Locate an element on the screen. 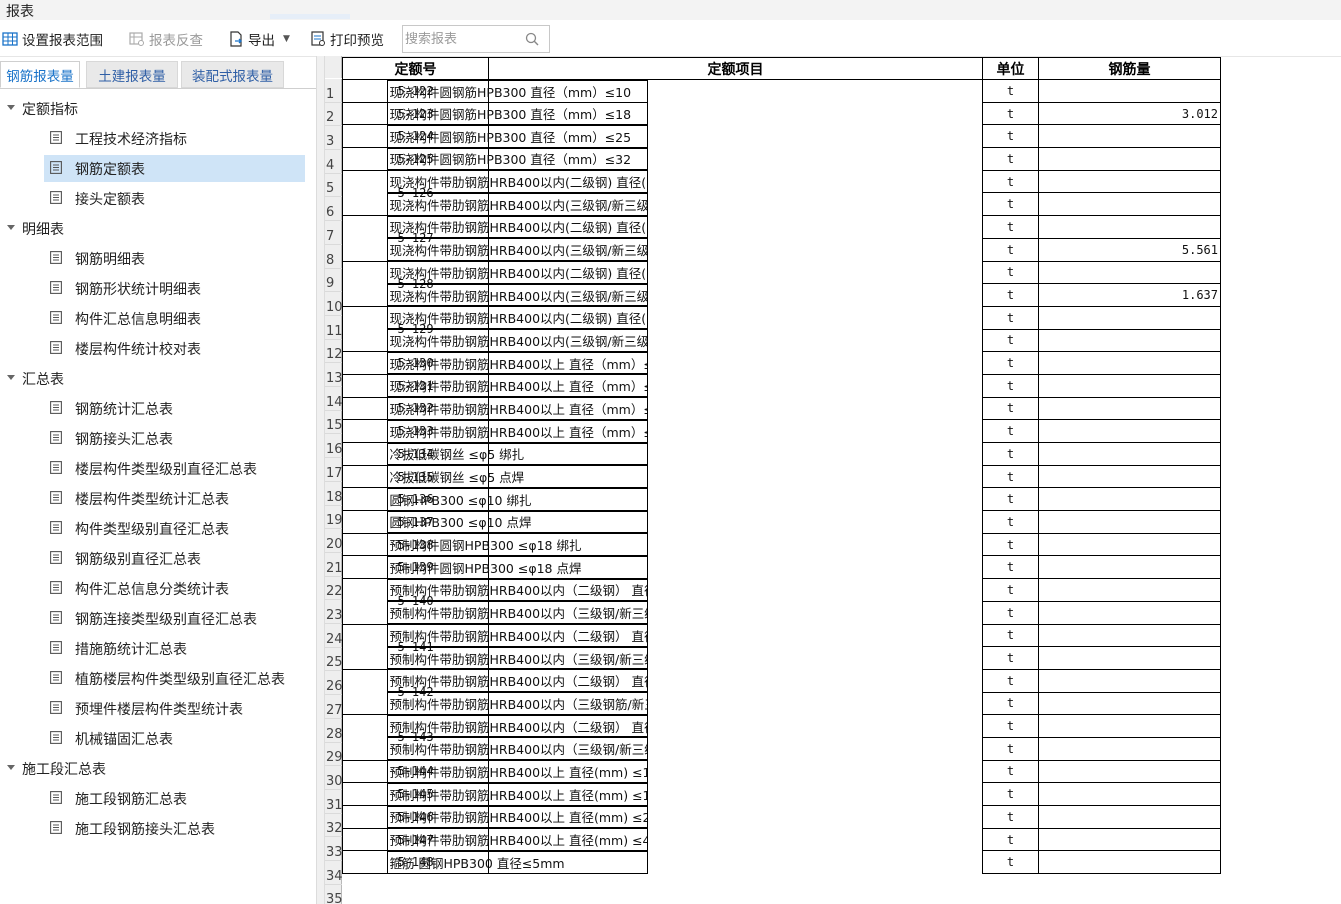 The height and width of the screenshot is (904, 1341). tree-item: 钢筋形状统计明细表 is located at coordinates (174, 288).